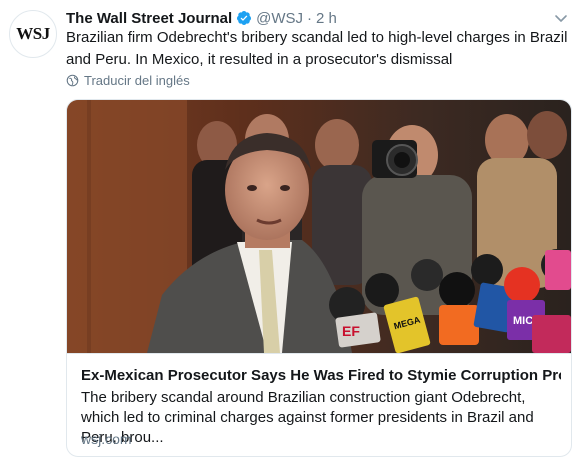  I want to click on tweet-timestamp: 2 h, so click(326, 18).